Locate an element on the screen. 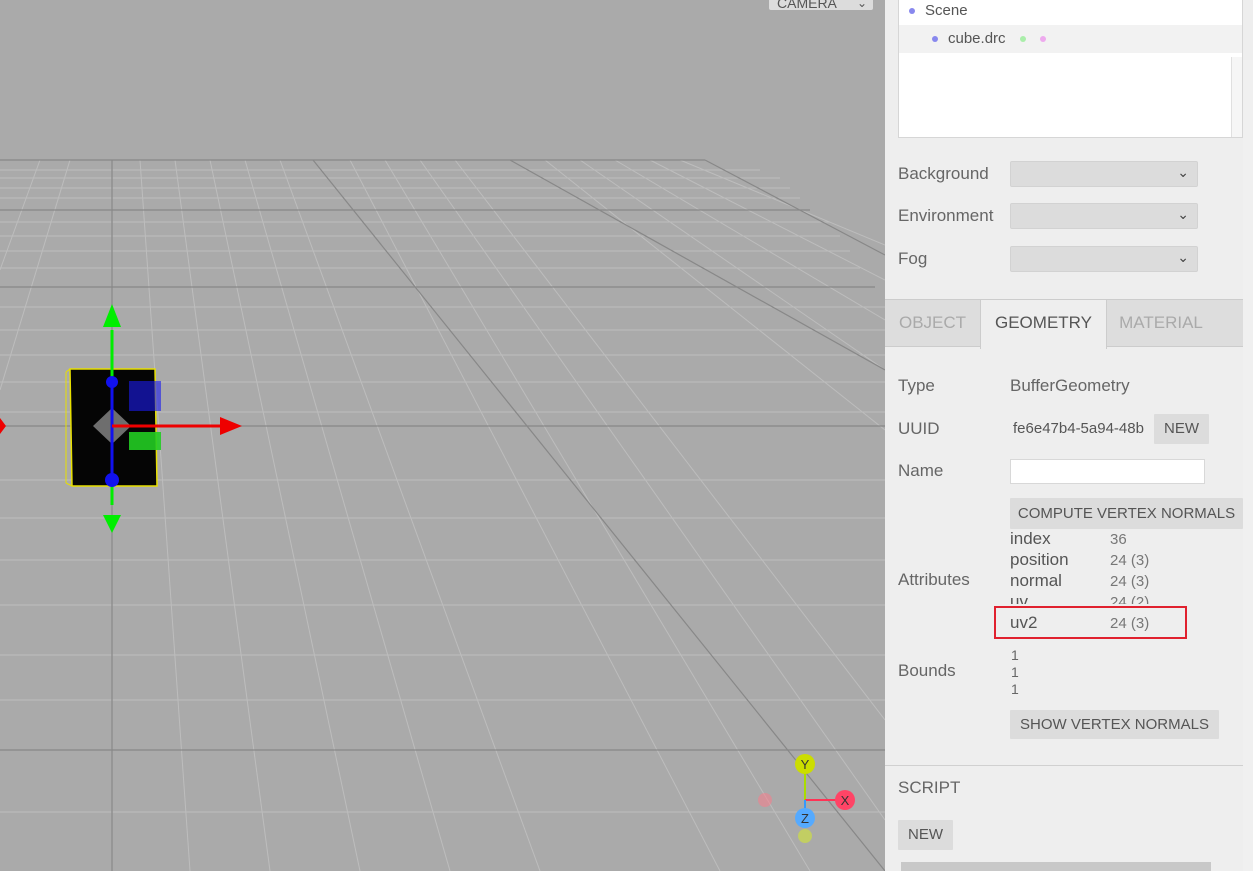 The image size is (1253, 871). new-script-button: NEW is located at coordinates (925, 835).